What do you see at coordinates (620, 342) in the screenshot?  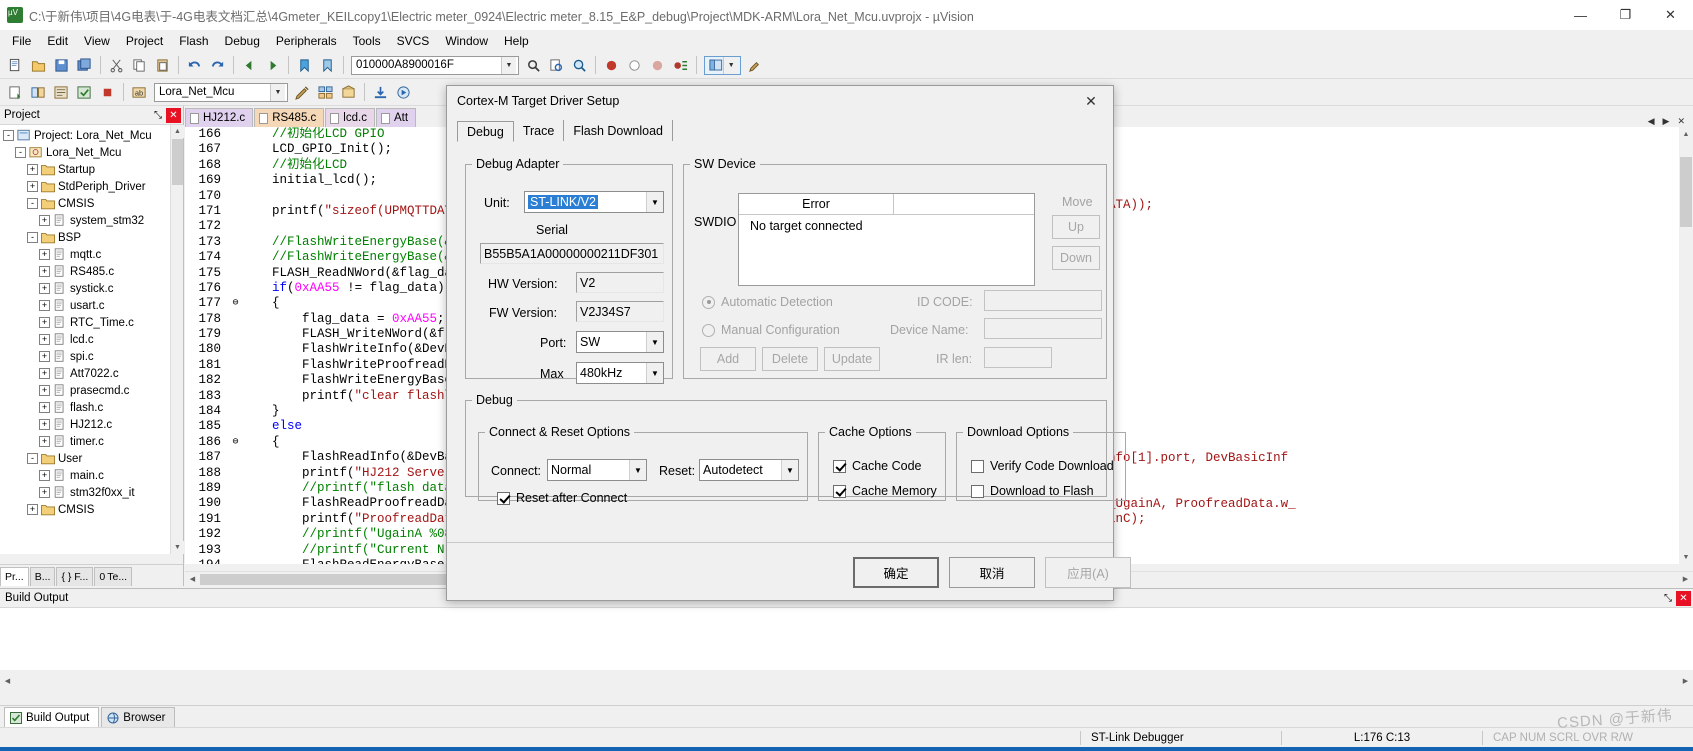 I see `port-select: SW ▼` at bounding box center [620, 342].